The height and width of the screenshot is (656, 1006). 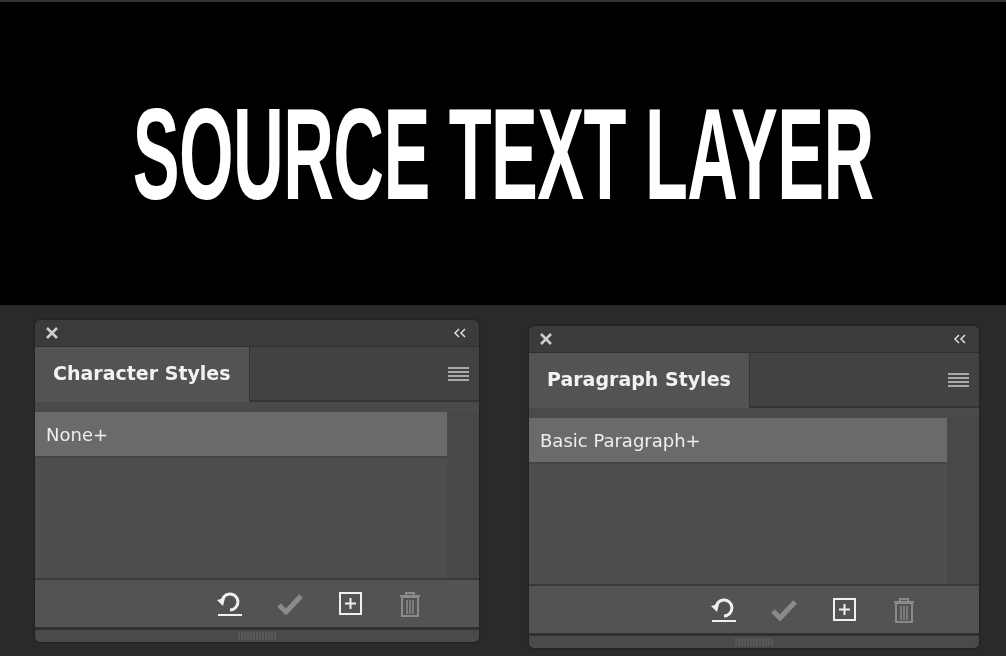 What do you see at coordinates (142, 374) in the screenshot?
I see `panel-tab: Character Styles` at bounding box center [142, 374].